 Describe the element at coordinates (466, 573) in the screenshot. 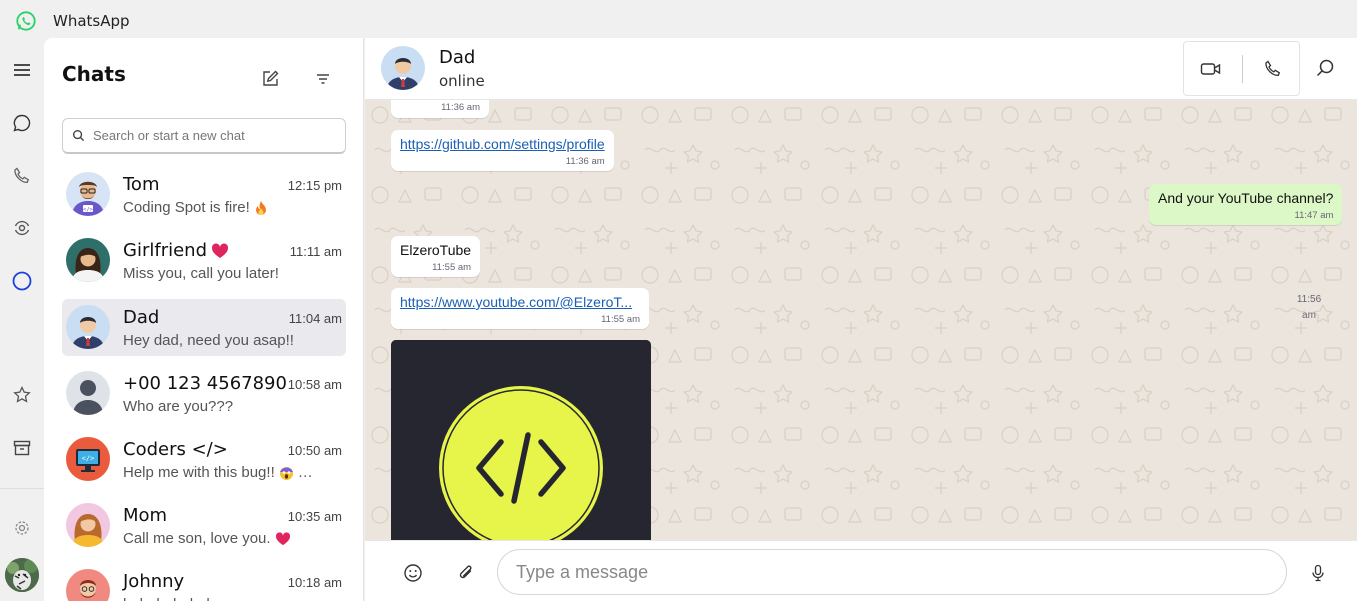

I see `attach-icon` at that location.